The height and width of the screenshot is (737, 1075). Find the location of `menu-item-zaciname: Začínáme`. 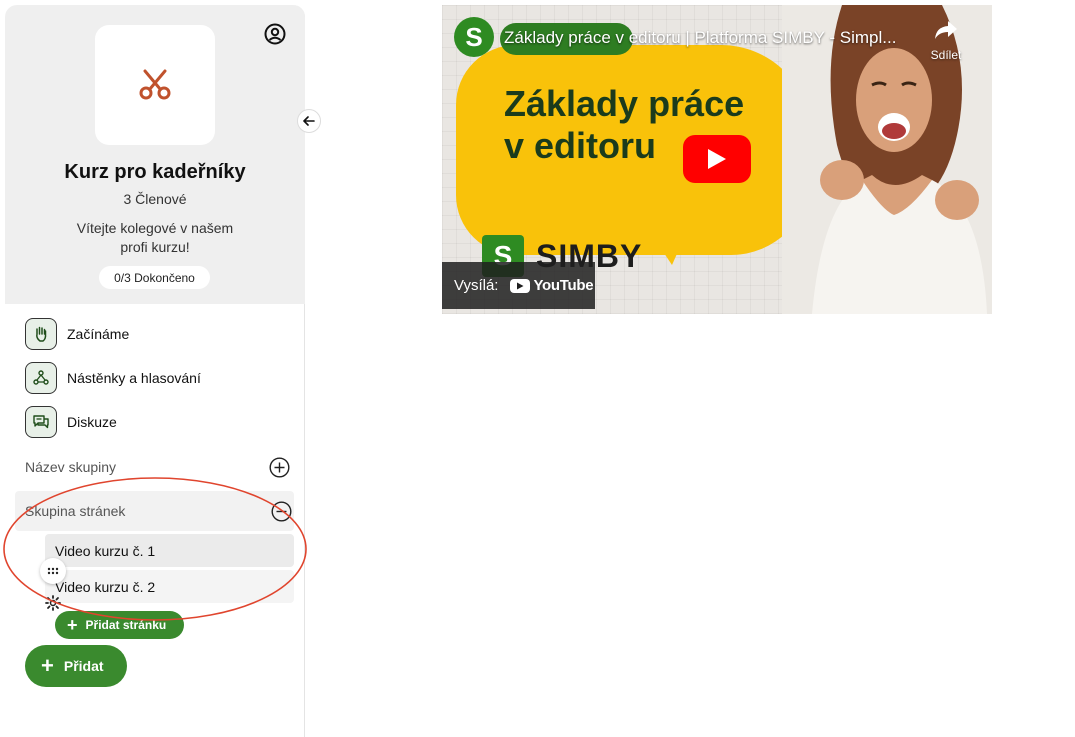

menu-item-zaciname: Začínáme is located at coordinates (77, 334).